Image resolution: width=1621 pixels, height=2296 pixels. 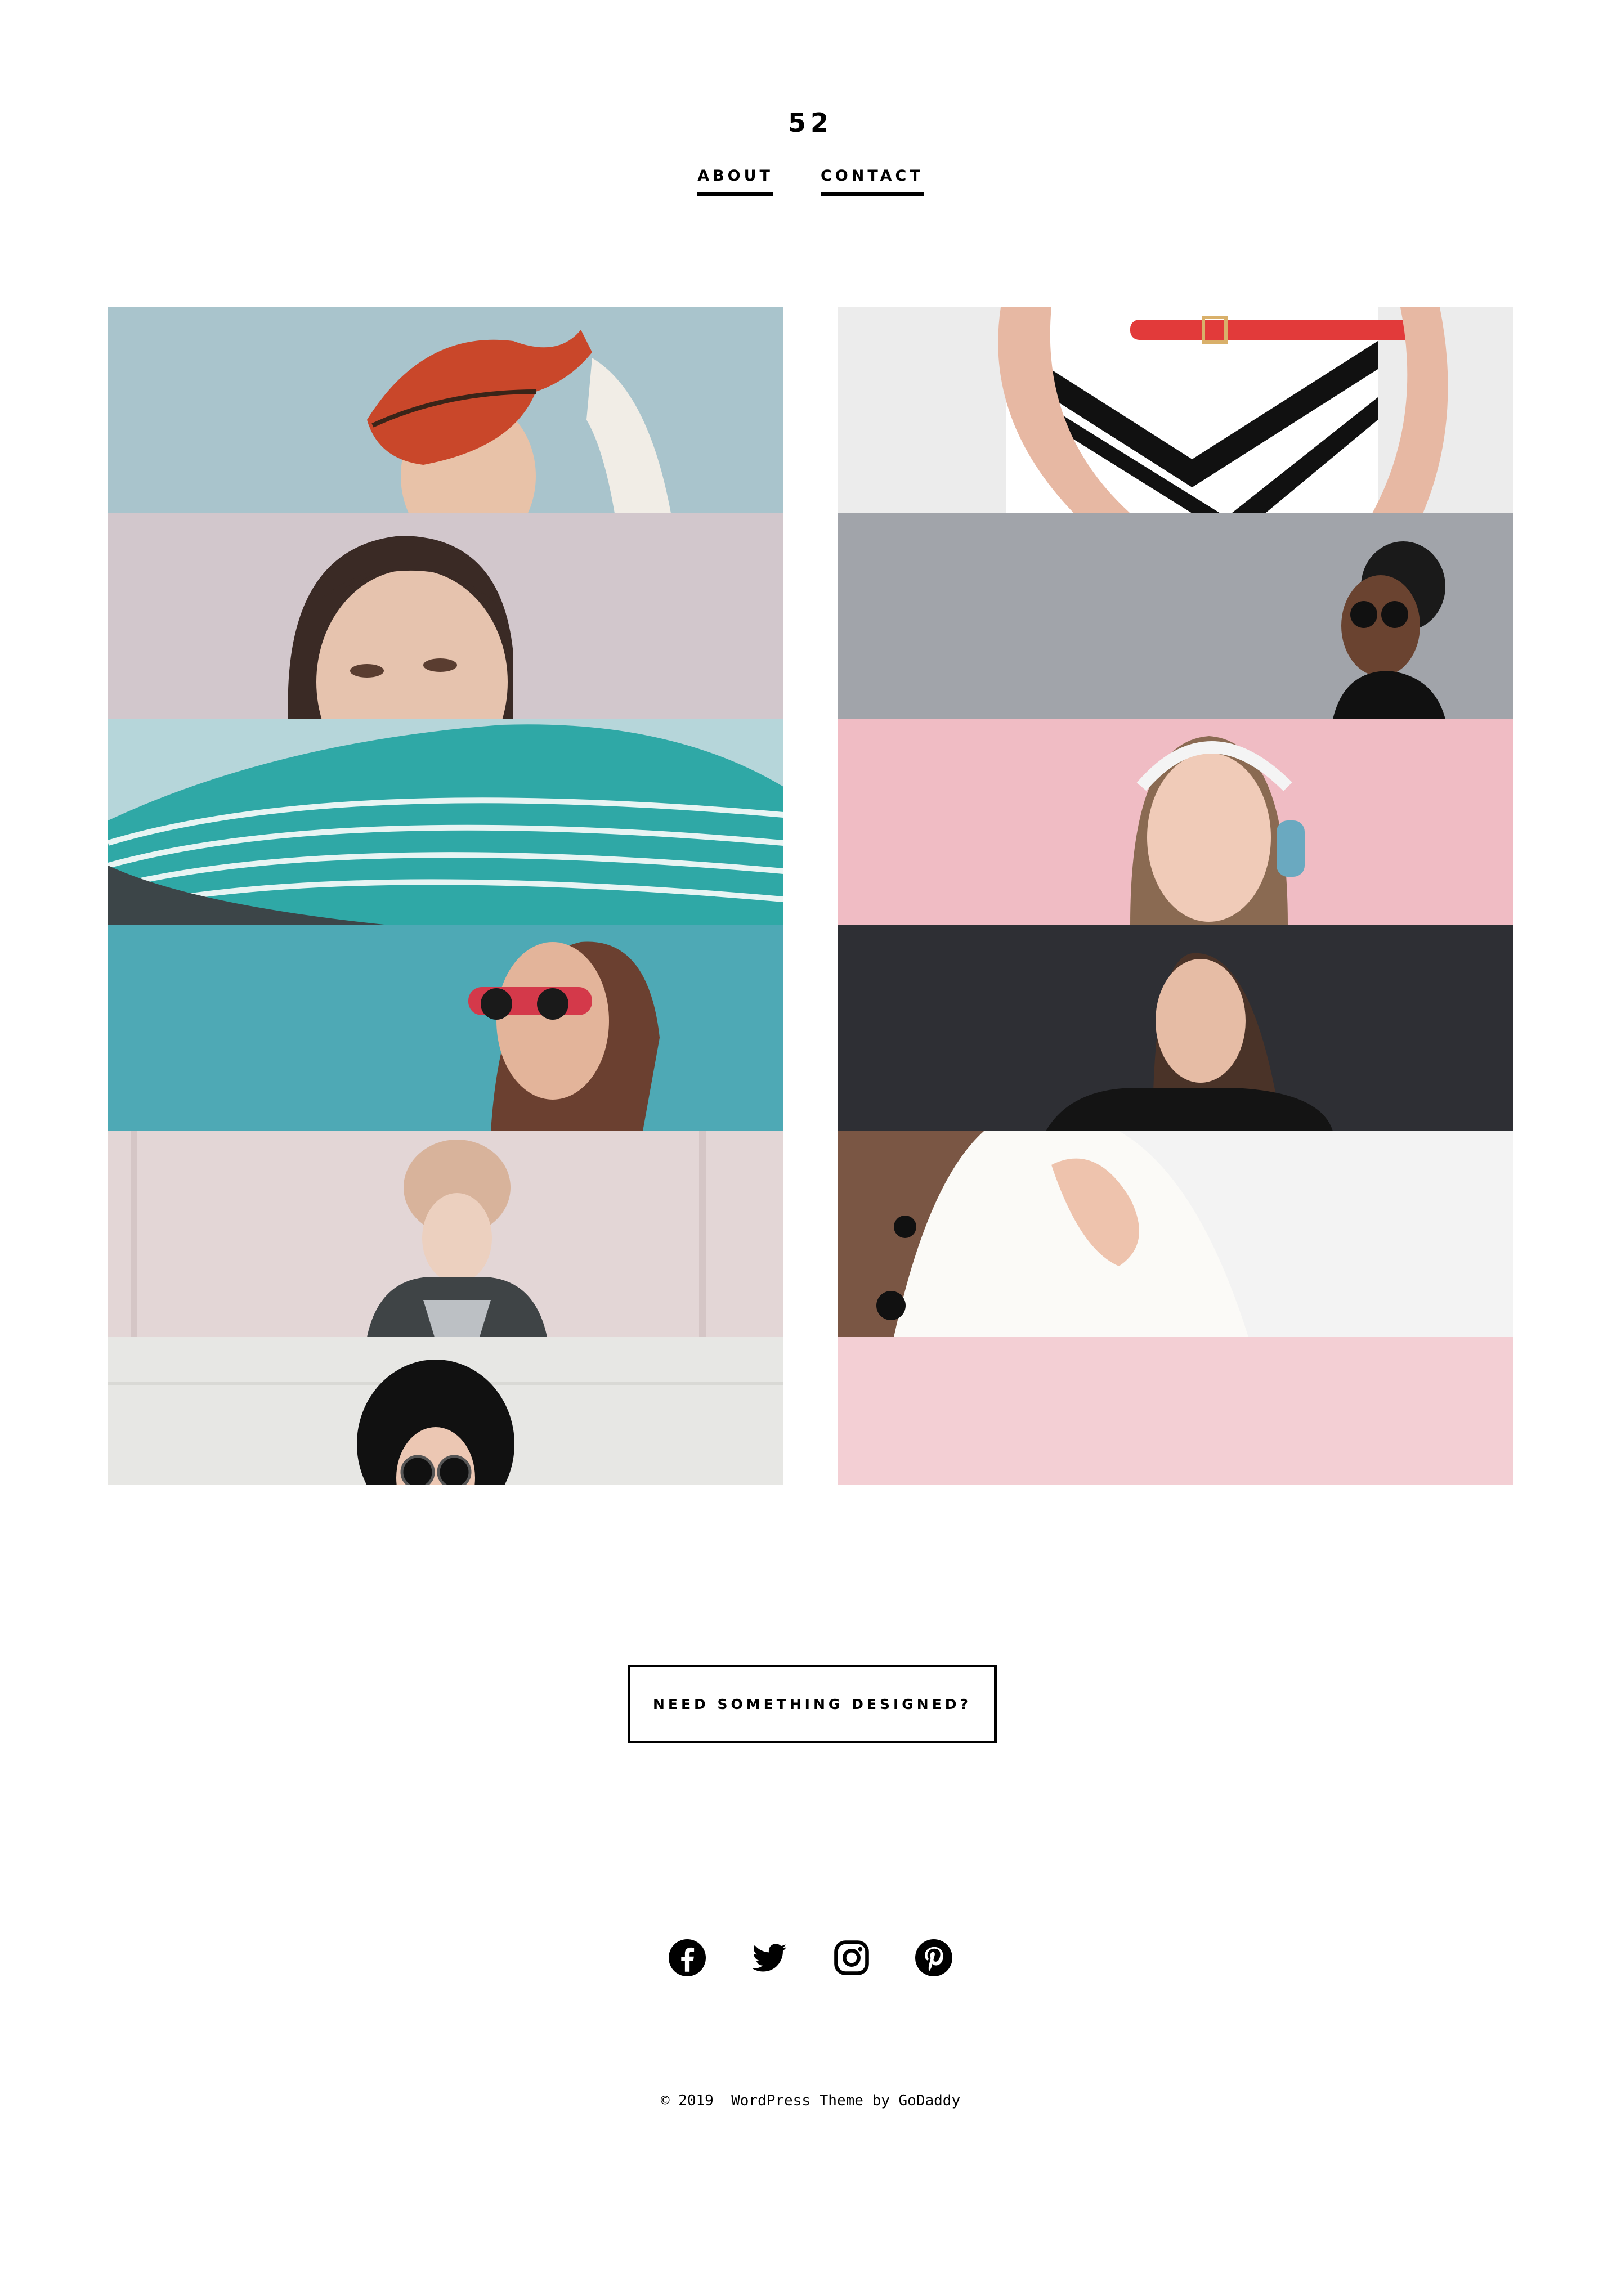 I want to click on cta-label: NEED SOMETHING DESIGNED?, so click(x=812, y=1704).